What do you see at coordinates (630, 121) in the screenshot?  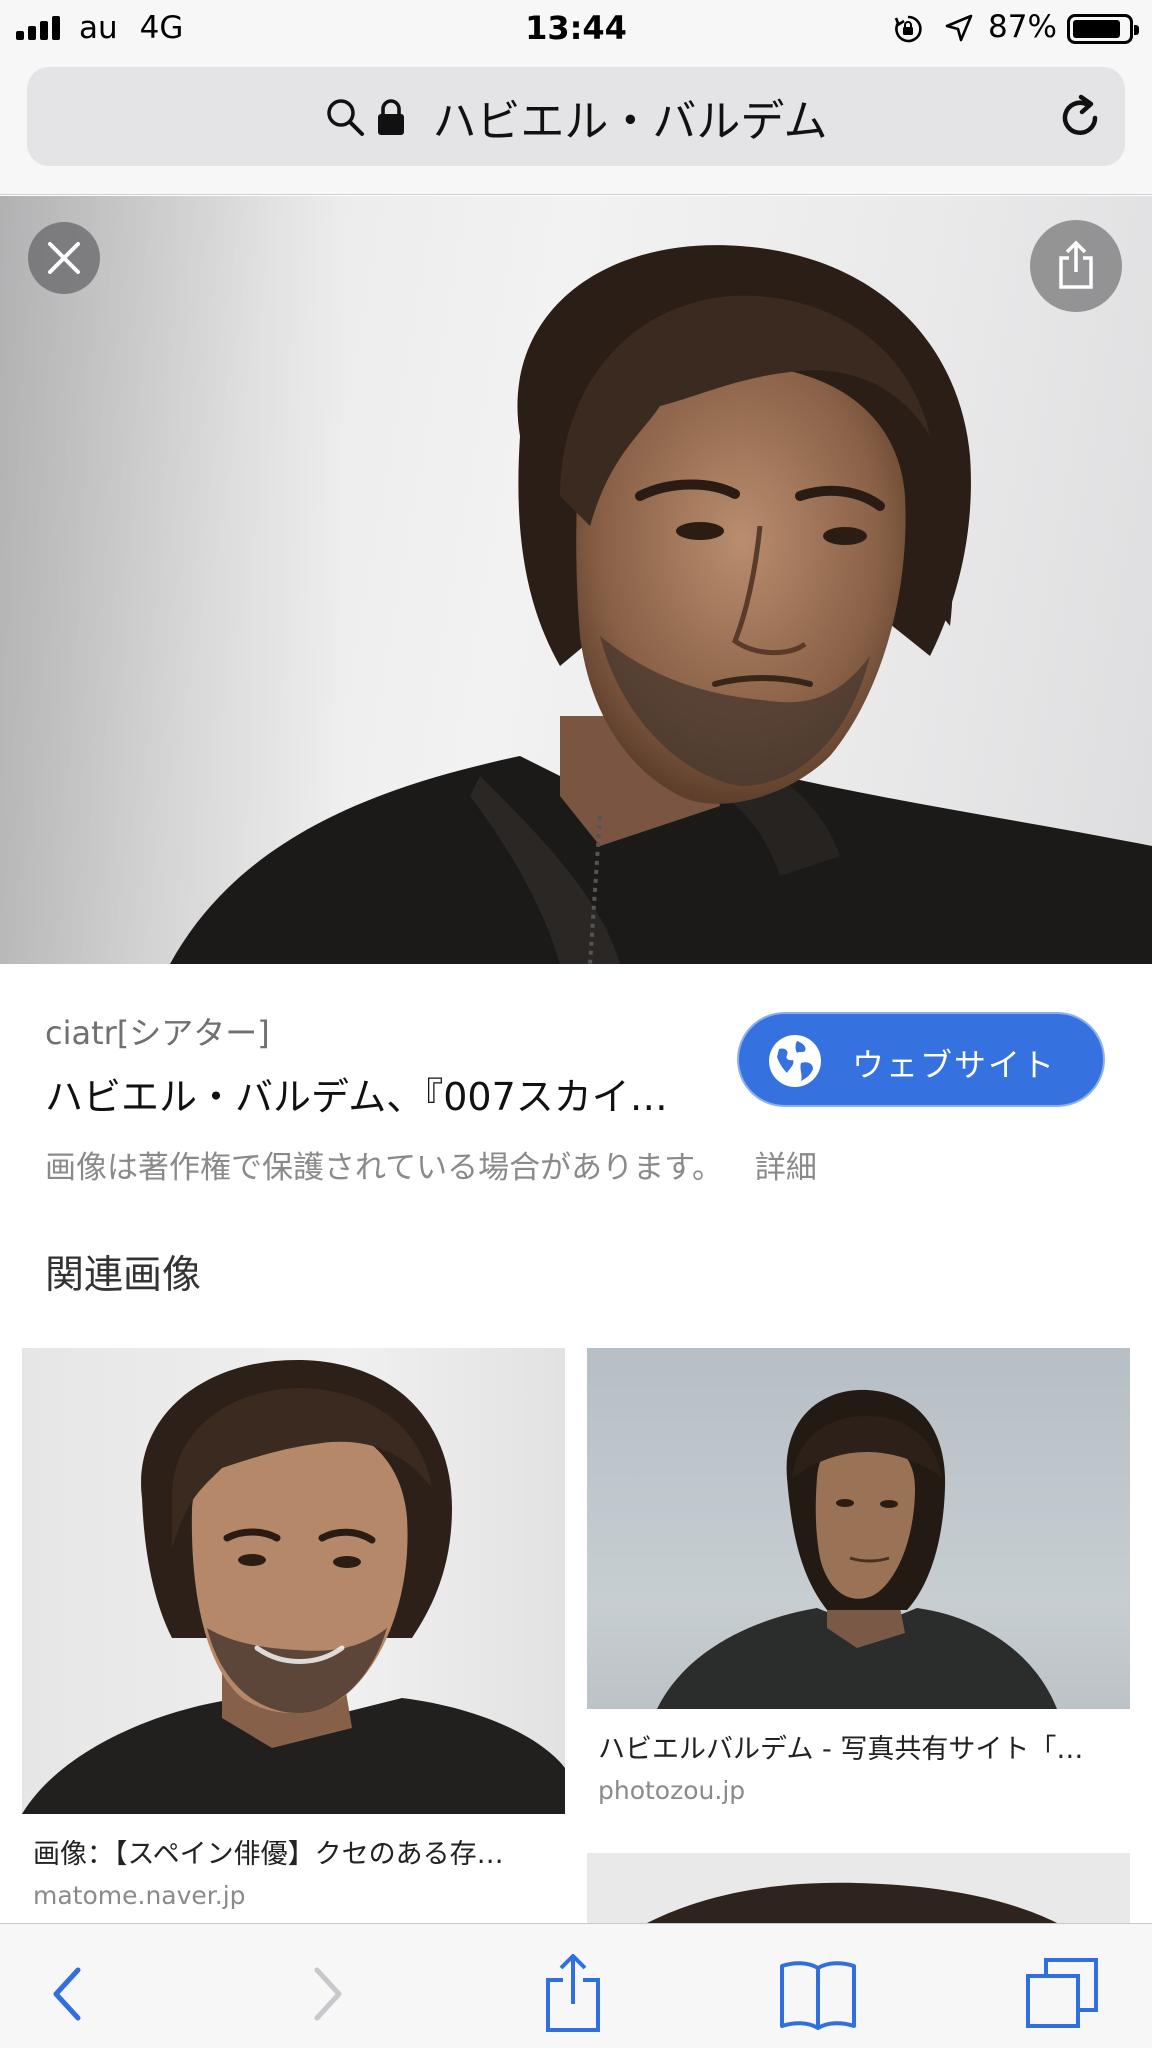 I see `address-text: ハビエル・バルデム` at bounding box center [630, 121].